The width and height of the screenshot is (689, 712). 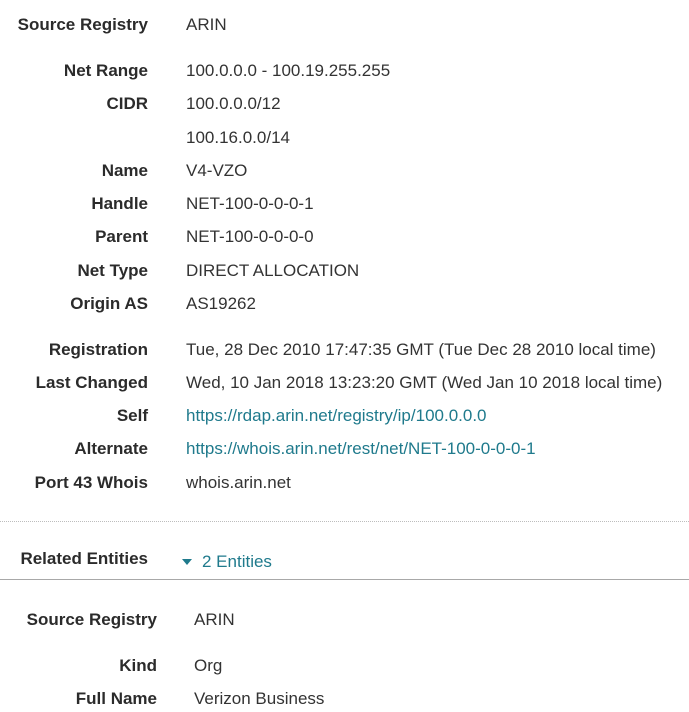 What do you see at coordinates (217, 170) in the screenshot?
I see `value-name: V4-VZO` at bounding box center [217, 170].